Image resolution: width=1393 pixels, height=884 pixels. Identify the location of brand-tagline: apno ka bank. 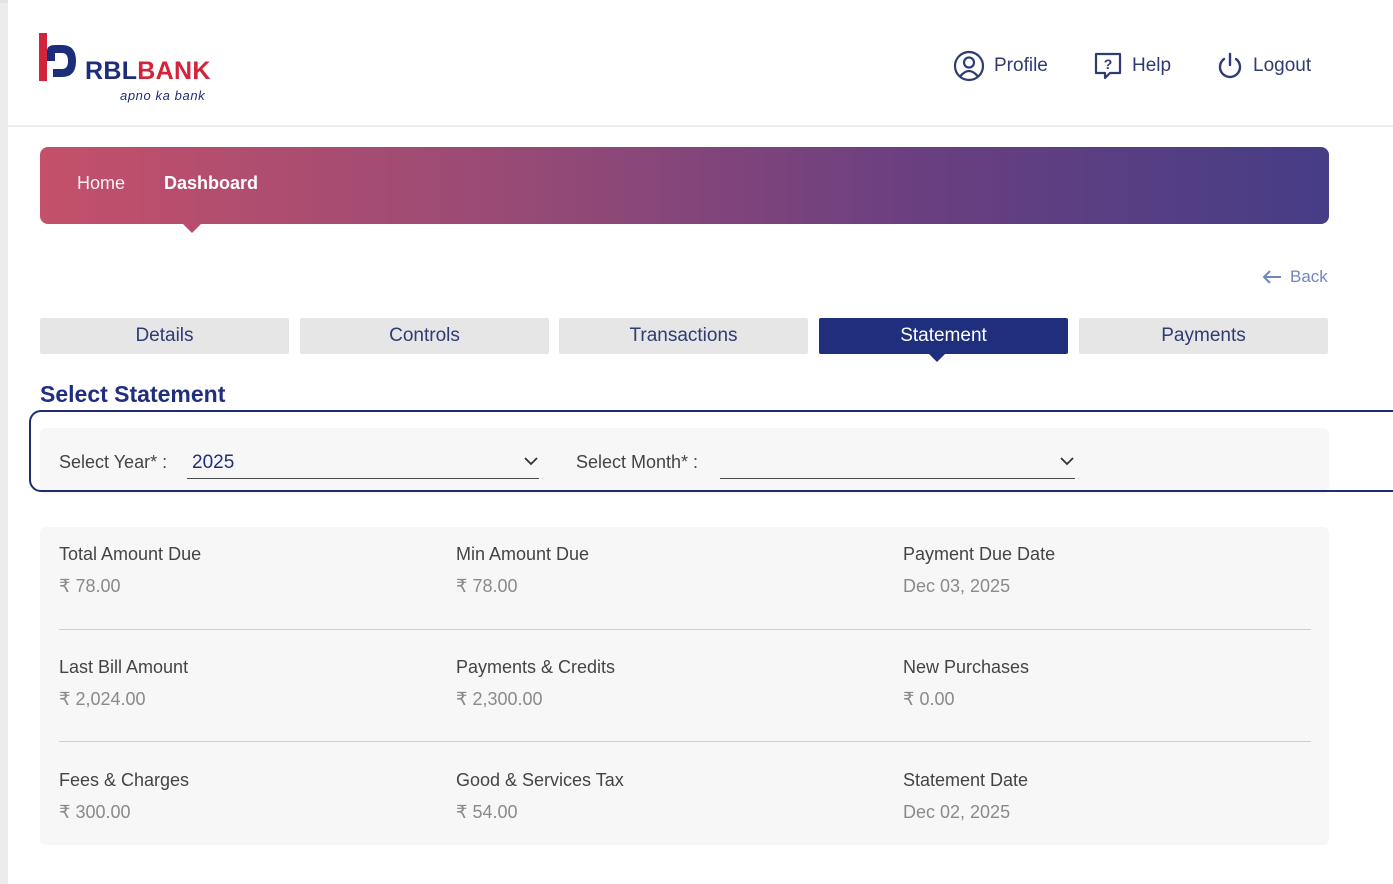
(163, 95).